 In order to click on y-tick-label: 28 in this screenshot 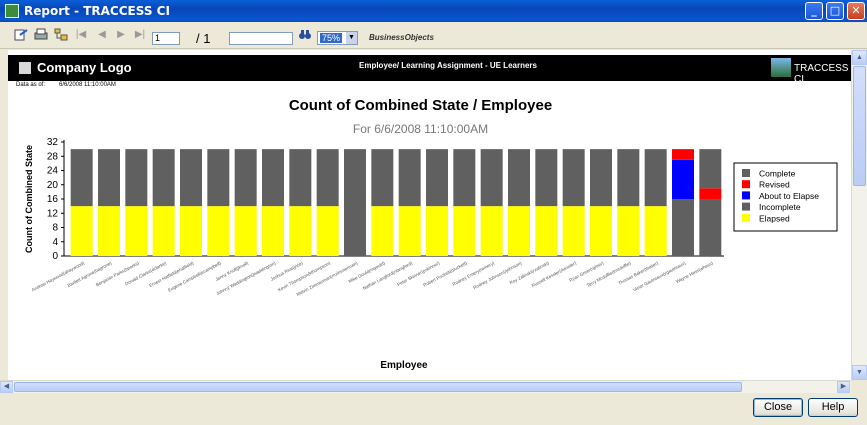, I will do `click(53, 156)`.